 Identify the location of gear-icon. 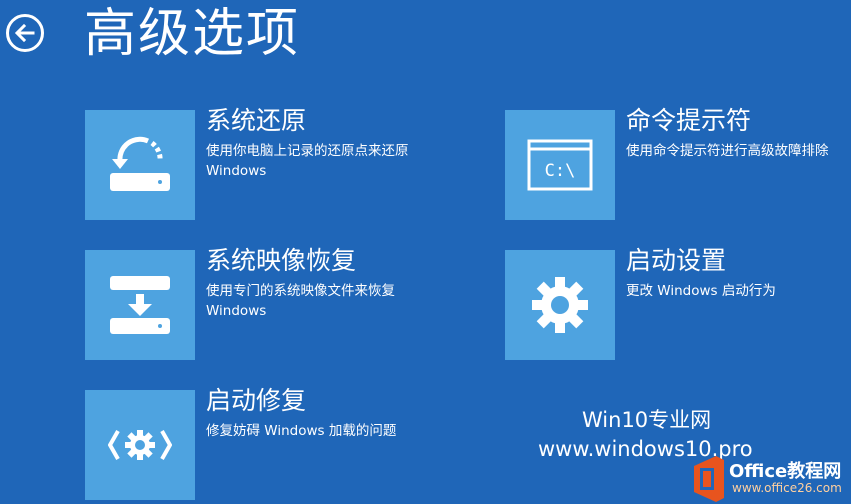
(560, 305).